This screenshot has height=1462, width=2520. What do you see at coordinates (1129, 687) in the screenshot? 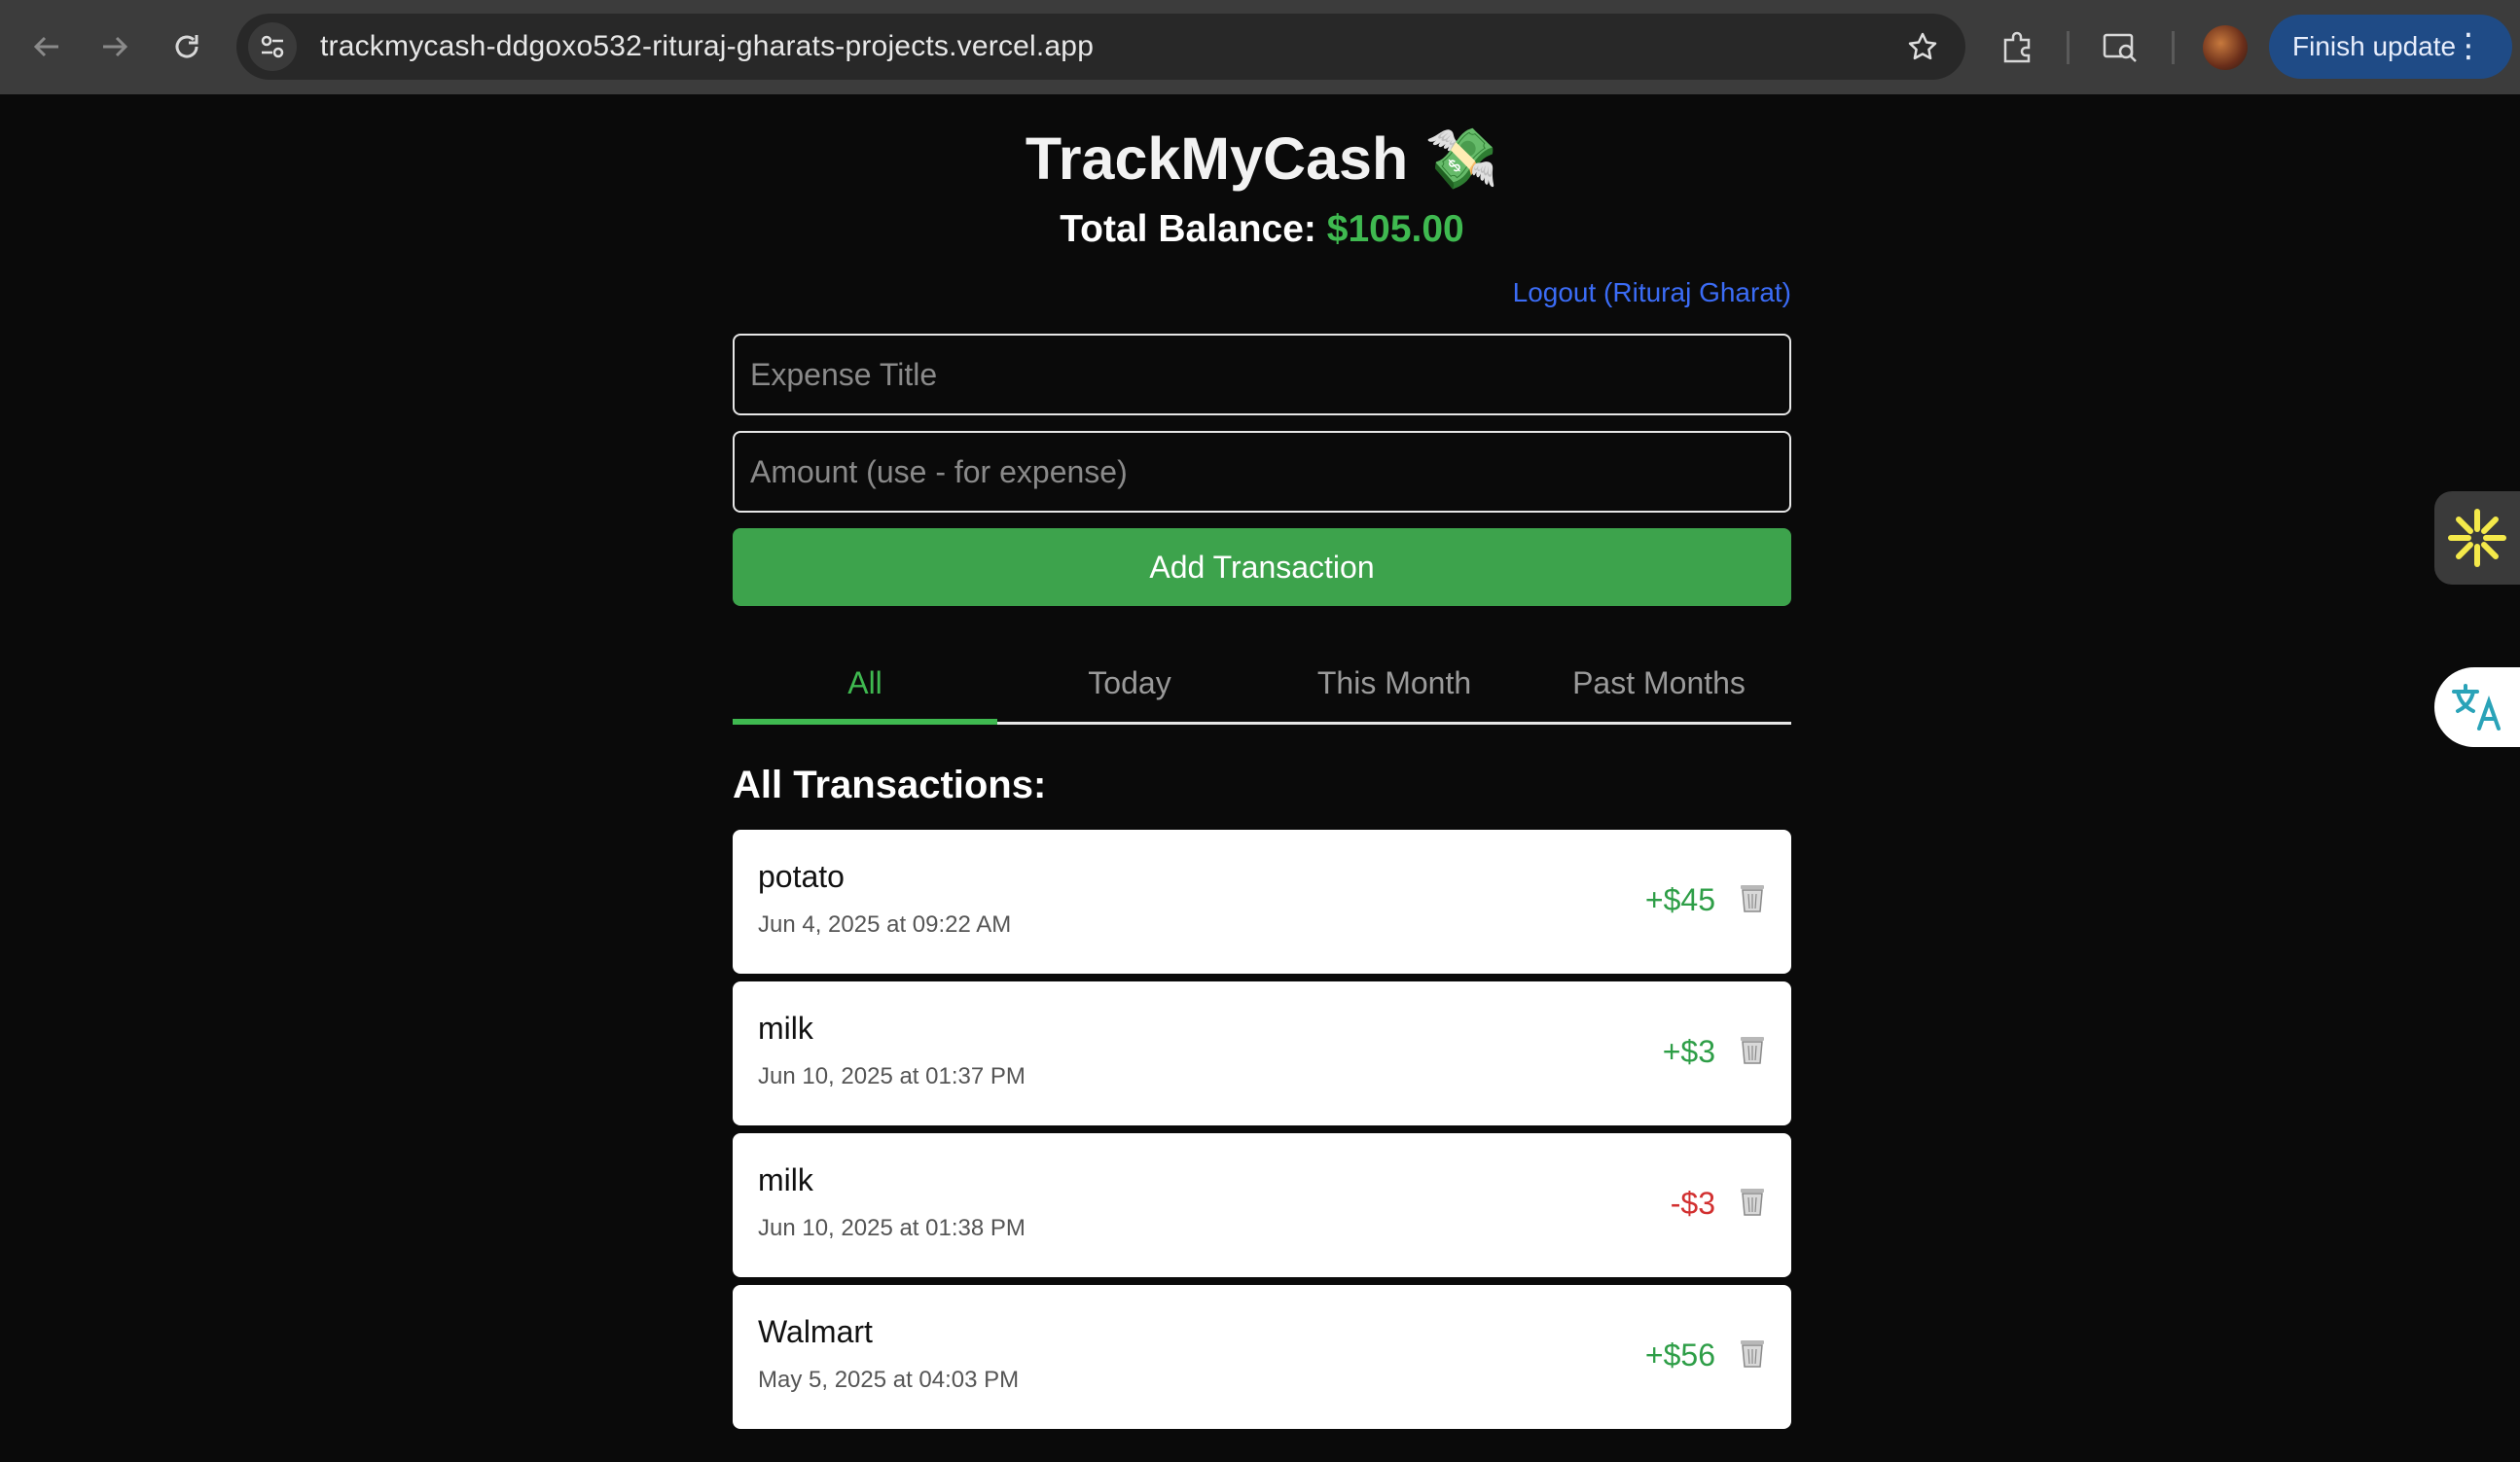
I see `tab-today: Today` at bounding box center [1129, 687].